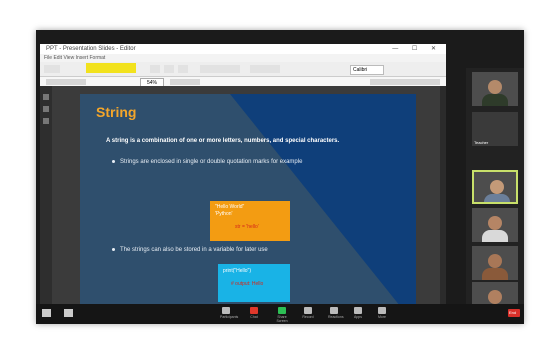 This screenshot has height=354, width=548. What do you see at coordinates (46, 121) in the screenshot?
I see `eraser-icon` at bounding box center [46, 121].